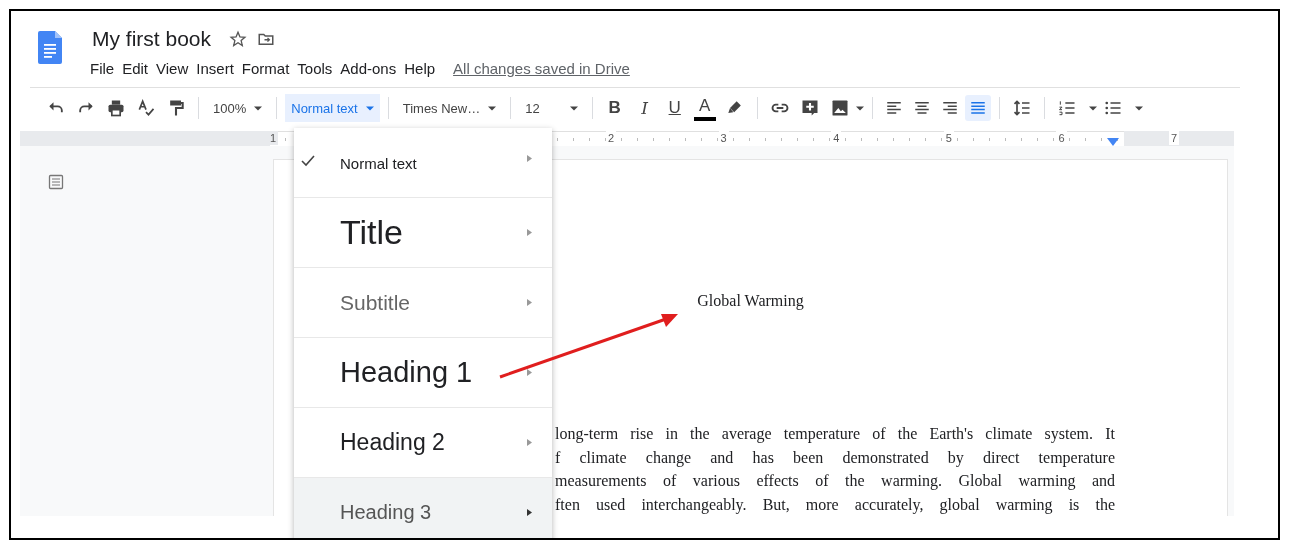 The width and height of the screenshot is (1289, 549). What do you see at coordinates (1174, 138) in the screenshot?
I see `ruler-number: 7` at bounding box center [1174, 138].